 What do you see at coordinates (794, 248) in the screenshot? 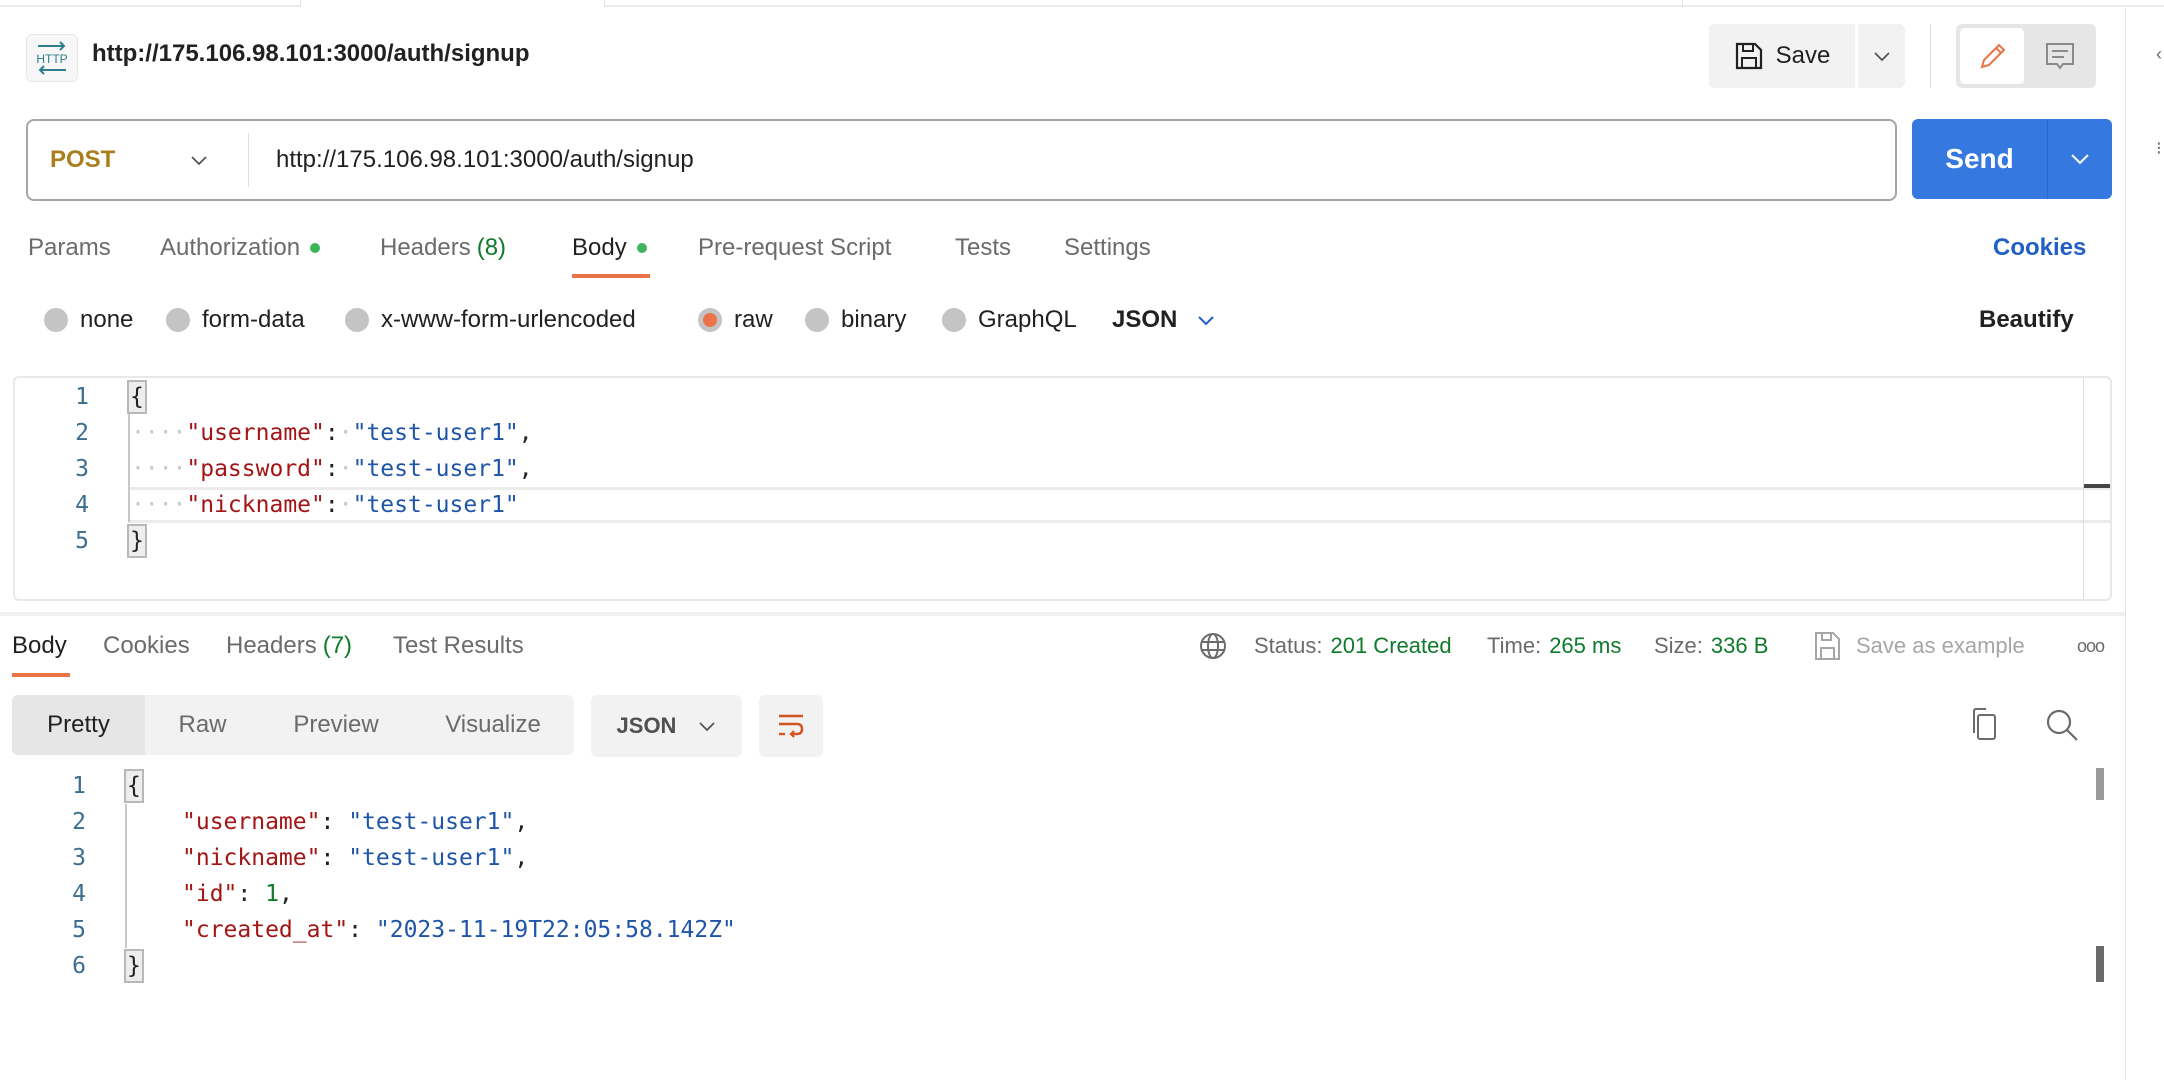
I see `tab-pre-request-script: Pre-request Script` at bounding box center [794, 248].